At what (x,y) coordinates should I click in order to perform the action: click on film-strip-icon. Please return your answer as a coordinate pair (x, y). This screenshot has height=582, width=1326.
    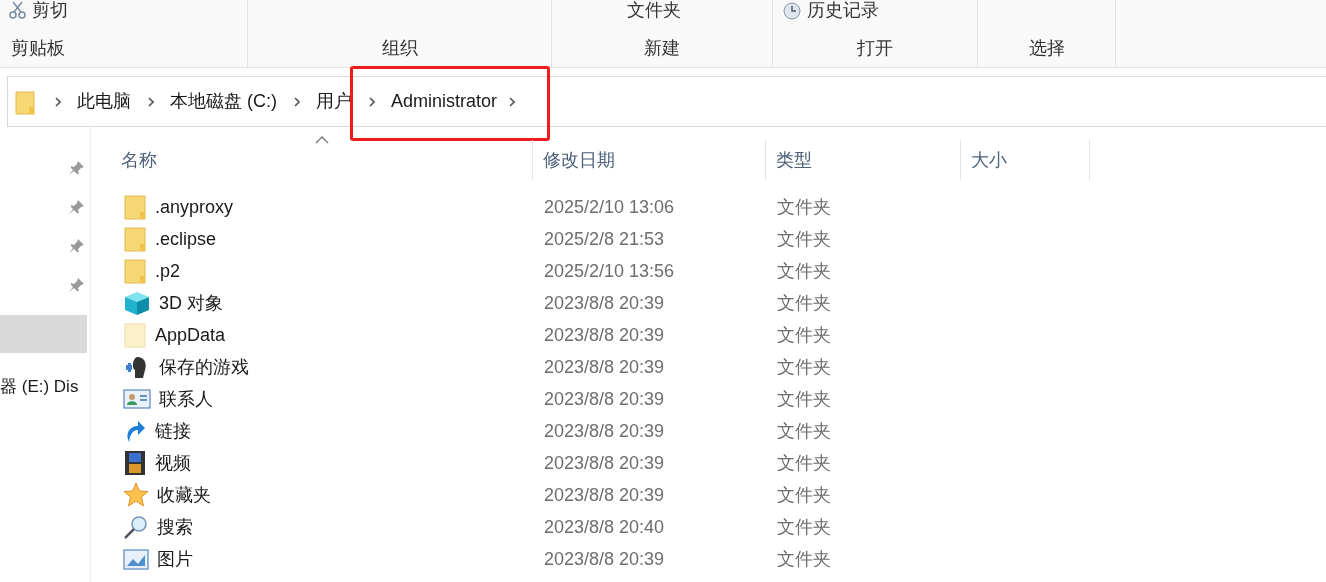
    Looking at the image, I should click on (135, 463).